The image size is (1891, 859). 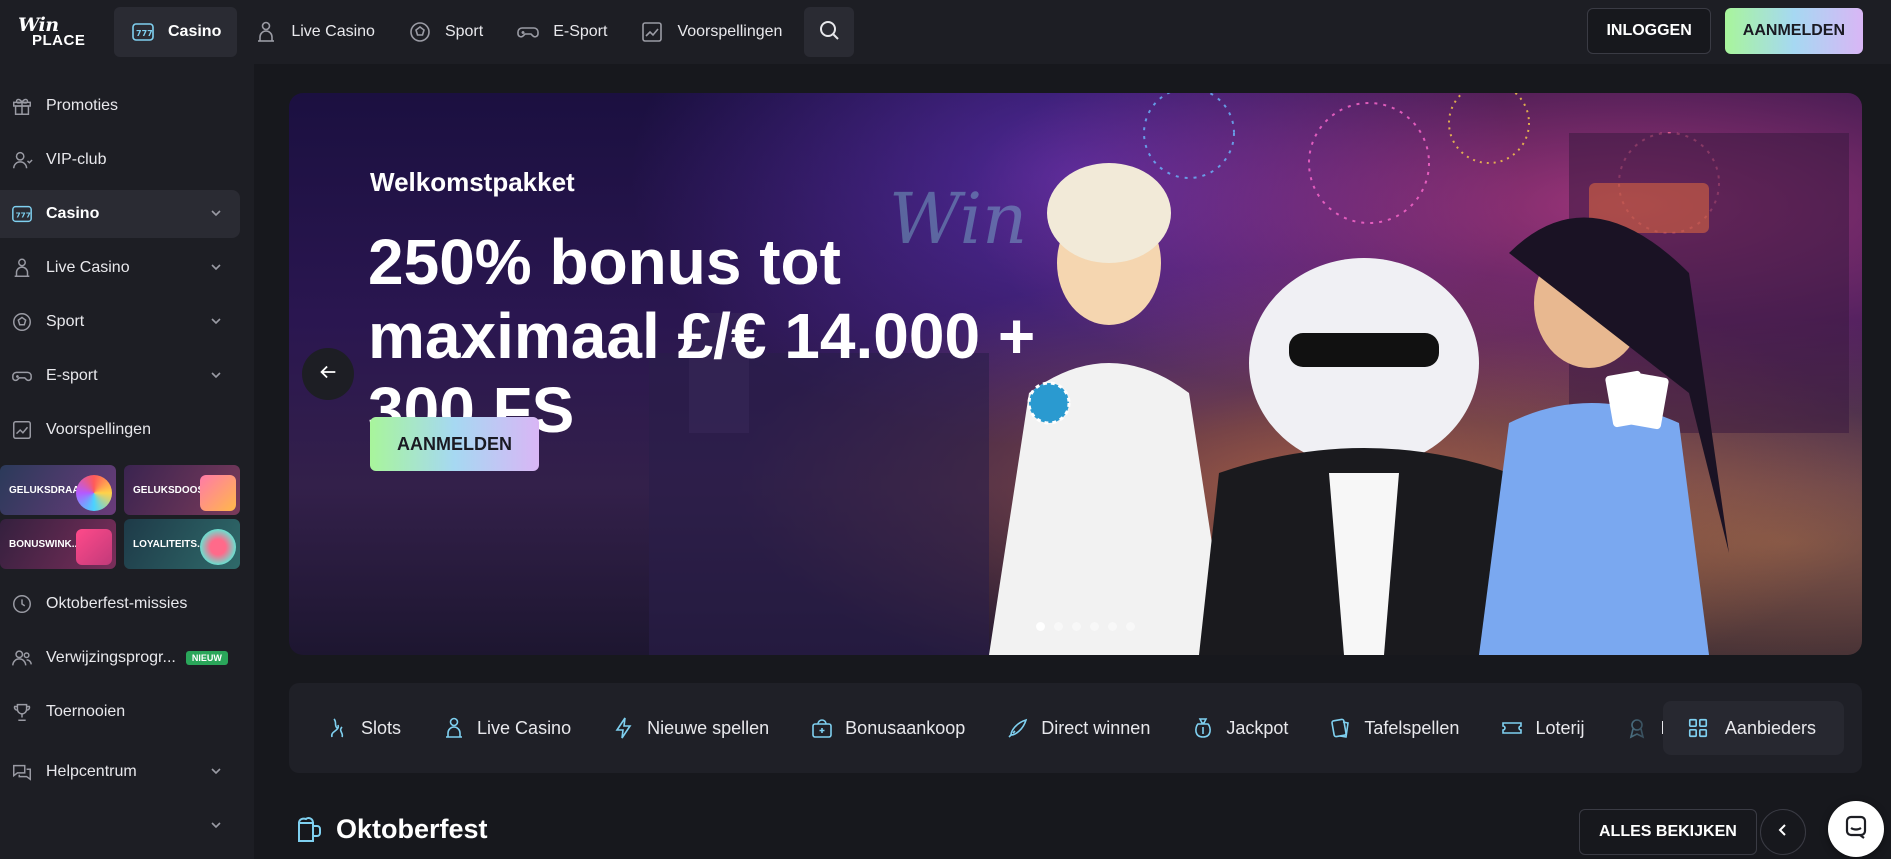 I want to click on winplace-logo: Win PLACE, so click(x=50, y=32).